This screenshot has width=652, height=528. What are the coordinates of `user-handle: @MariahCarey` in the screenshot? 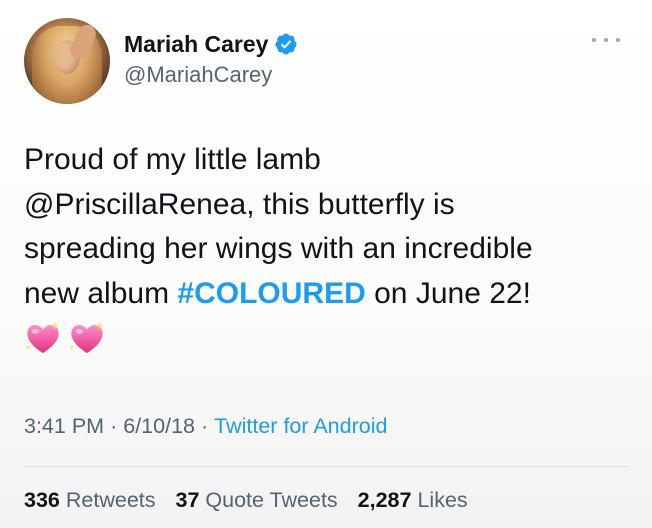 It's located at (211, 75).